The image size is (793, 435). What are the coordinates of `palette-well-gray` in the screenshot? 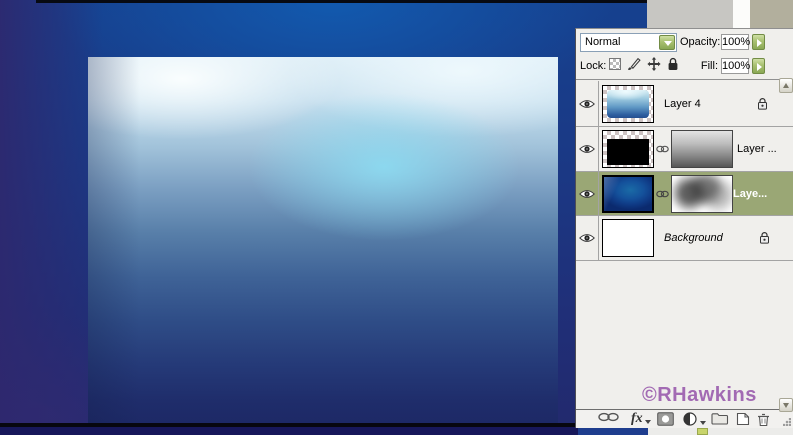 It's located at (690, 14).